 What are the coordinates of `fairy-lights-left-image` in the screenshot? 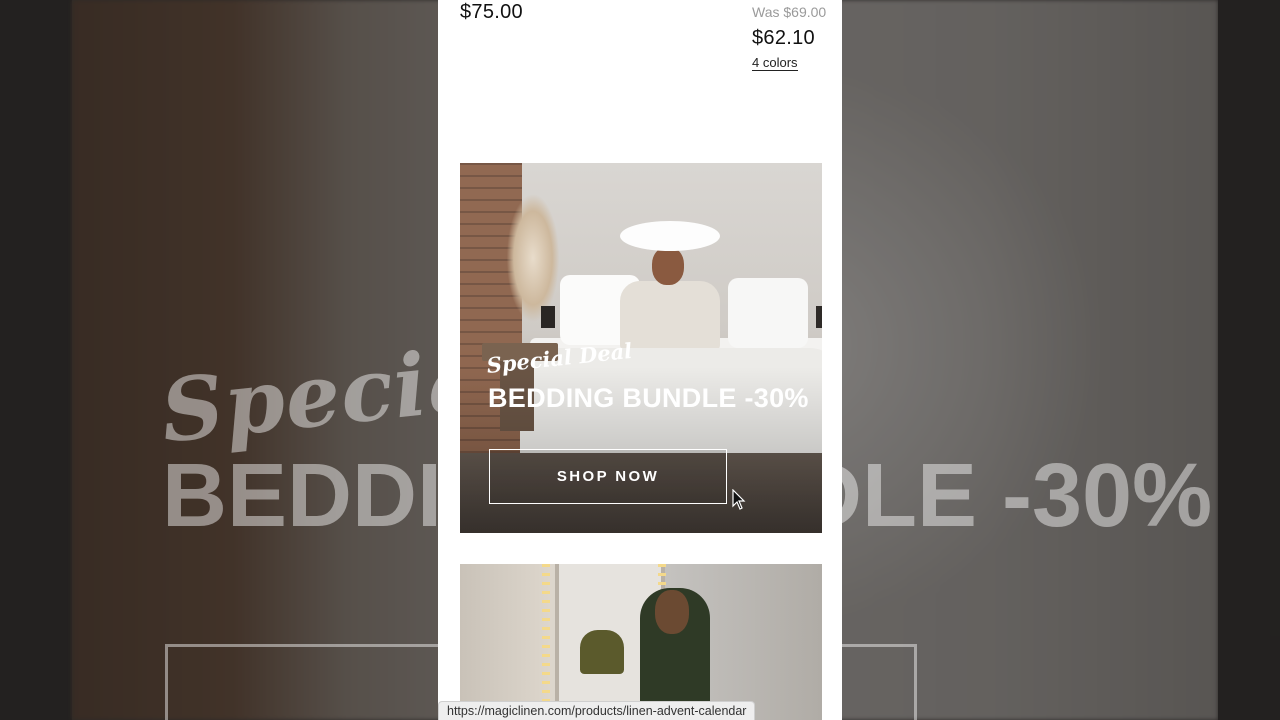 It's located at (546, 642).